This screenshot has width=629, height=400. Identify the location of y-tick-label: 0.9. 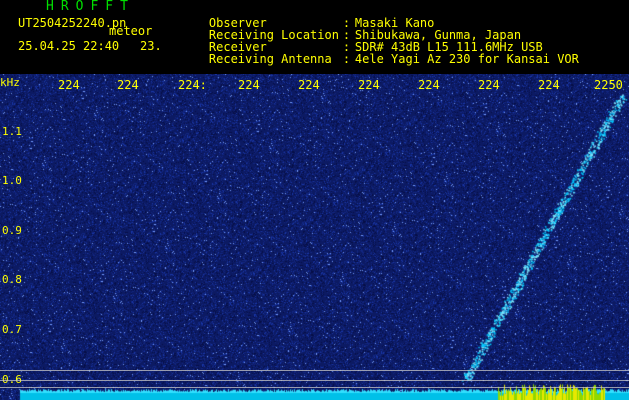
(12, 230).